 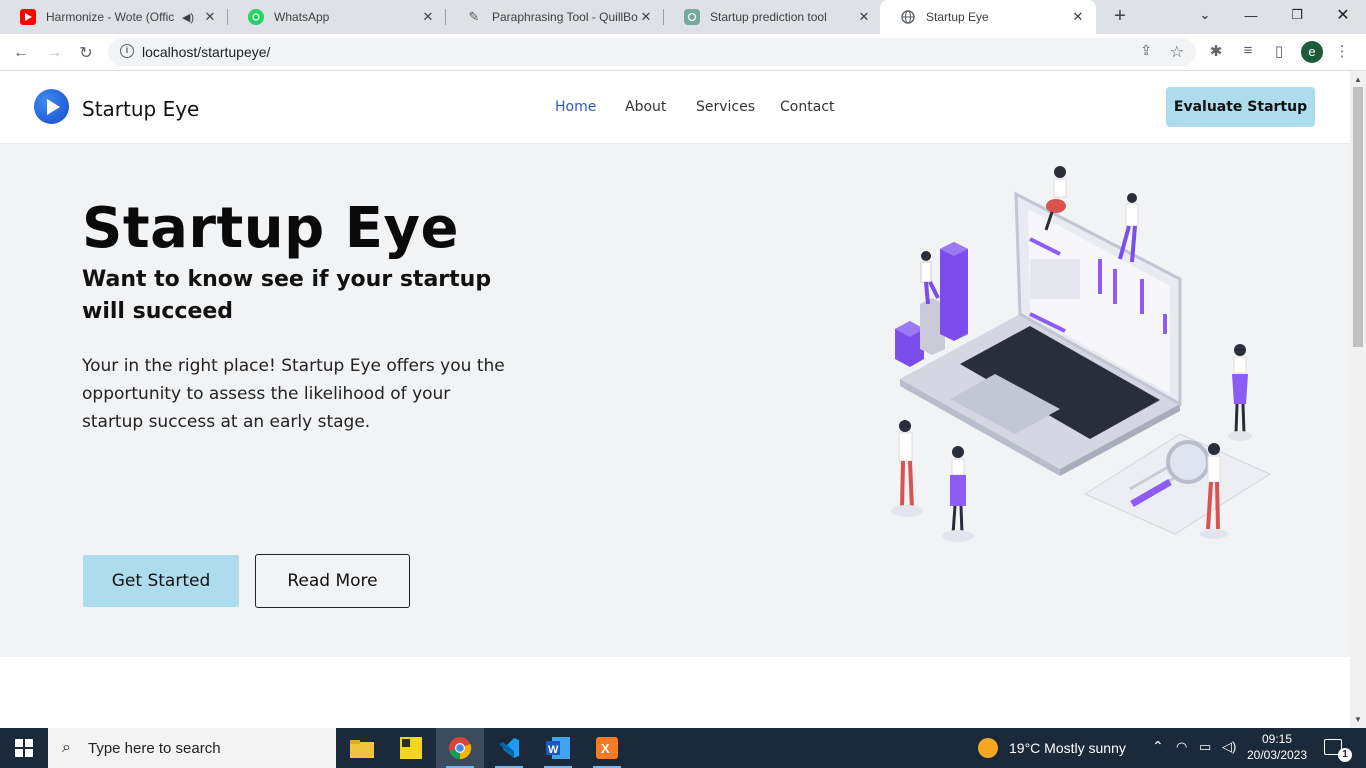 What do you see at coordinates (337, 17) in the screenshot?
I see `tab-whatsapp: WhatsApp ✕` at bounding box center [337, 17].